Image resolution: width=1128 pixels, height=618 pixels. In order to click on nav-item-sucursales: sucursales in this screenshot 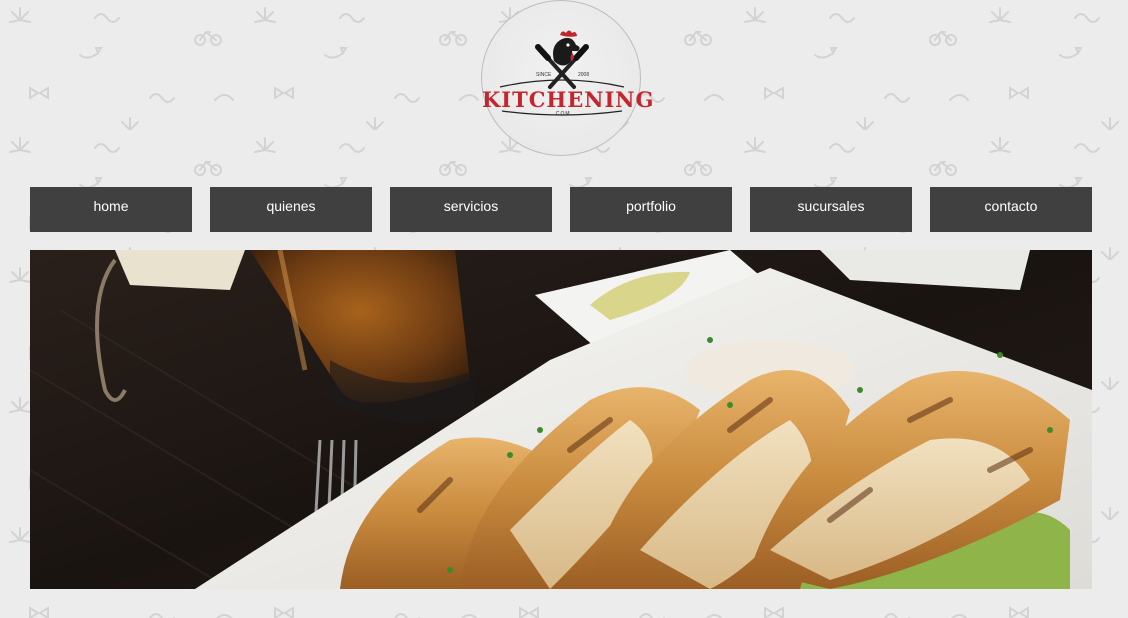, I will do `click(831, 209)`.